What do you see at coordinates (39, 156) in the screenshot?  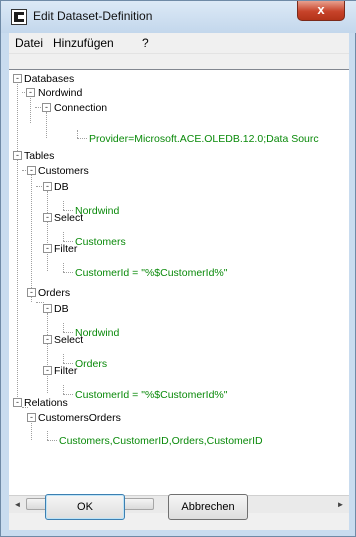 I see `tree-node-tables: Tables` at bounding box center [39, 156].